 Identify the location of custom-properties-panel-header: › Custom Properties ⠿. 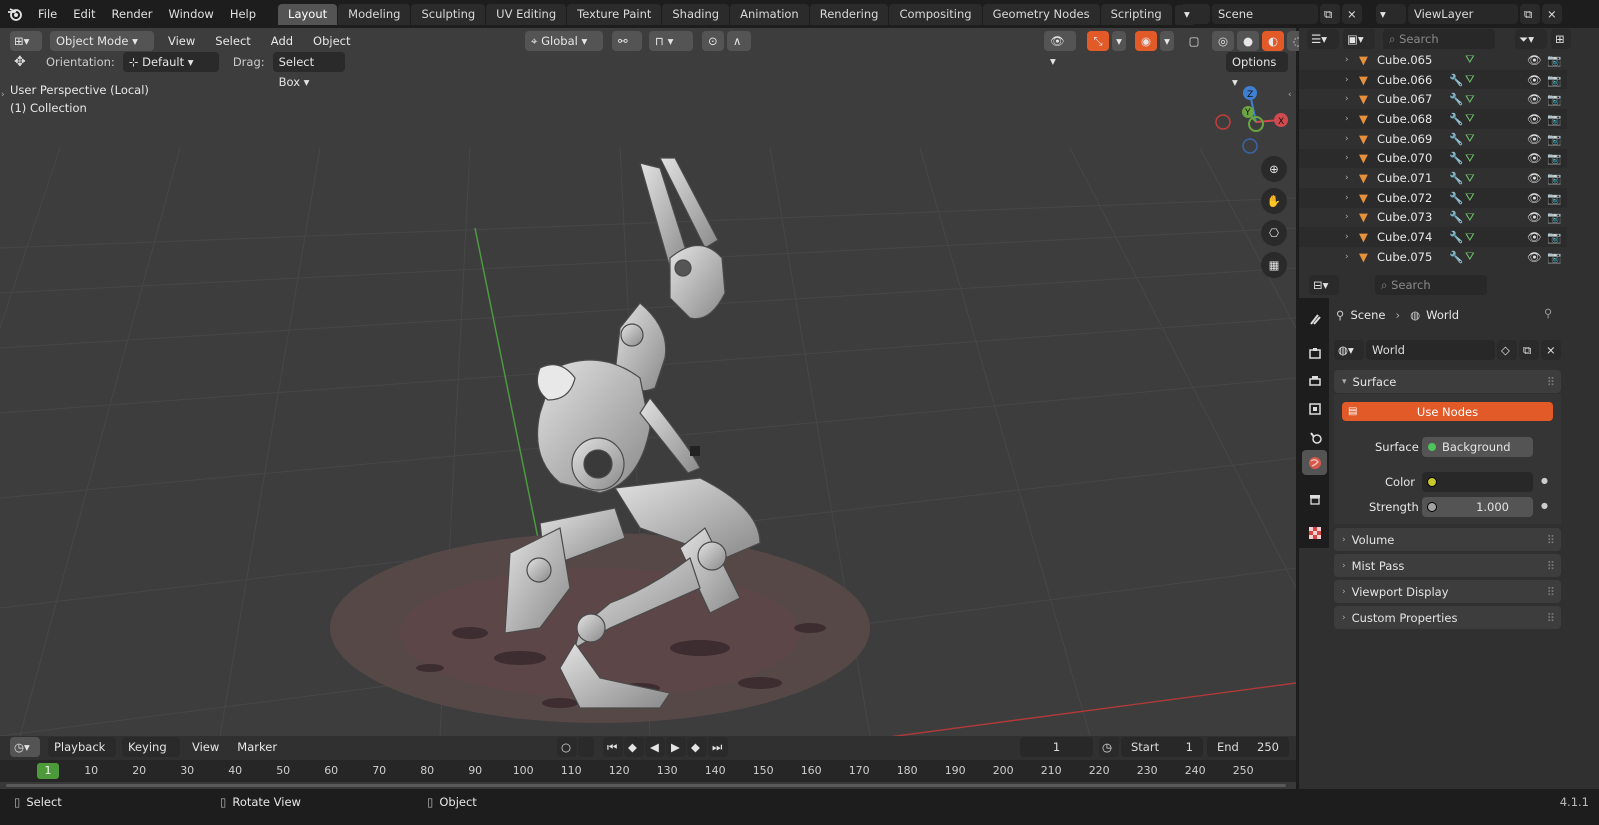
(1447, 617).